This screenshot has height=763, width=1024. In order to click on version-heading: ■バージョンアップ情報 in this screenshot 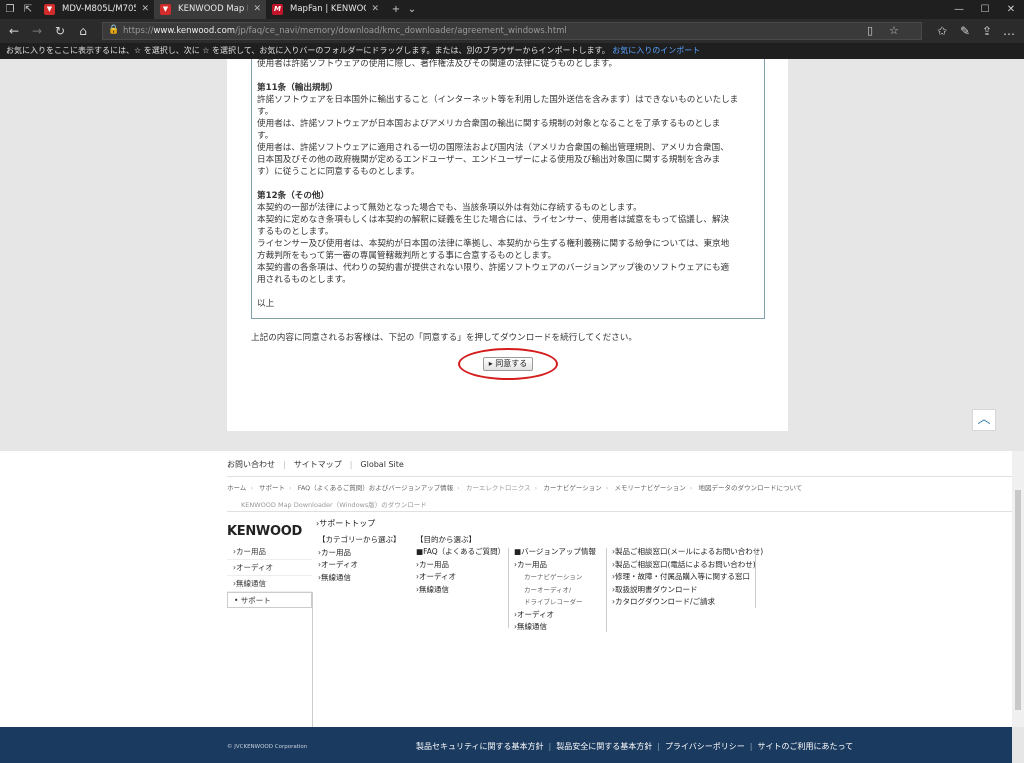, I will do `click(555, 552)`.